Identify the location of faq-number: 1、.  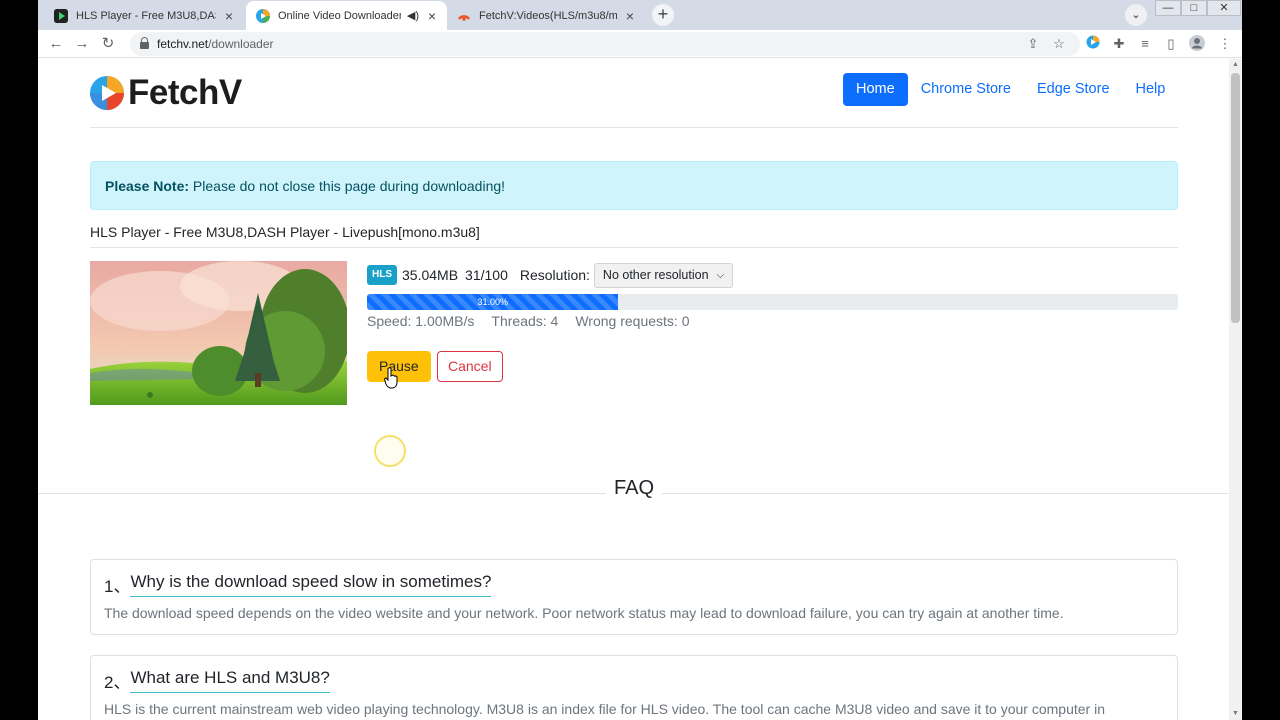
(117, 586).